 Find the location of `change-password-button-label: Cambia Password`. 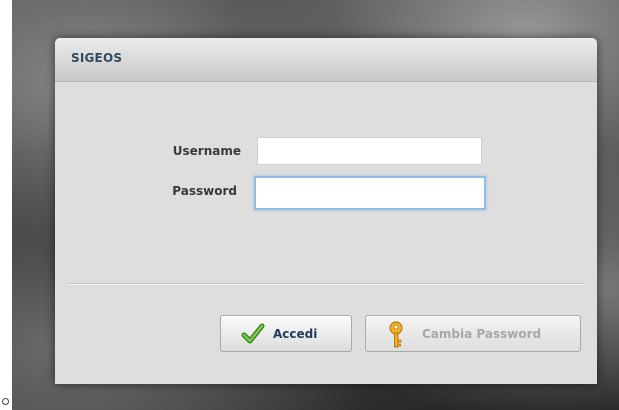

change-password-button-label: Cambia Password is located at coordinates (482, 334).